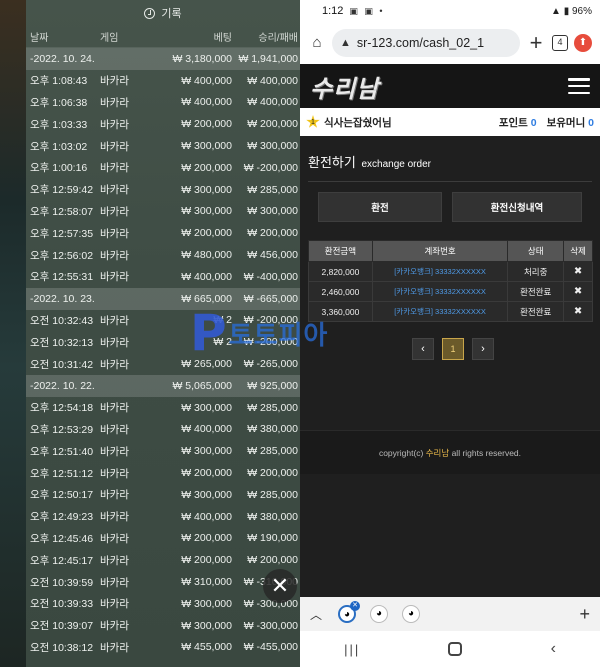  Describe the element at coordinates (583, 43) in the screenshot. I see `browser-menu-icon: ⬆` at that location.